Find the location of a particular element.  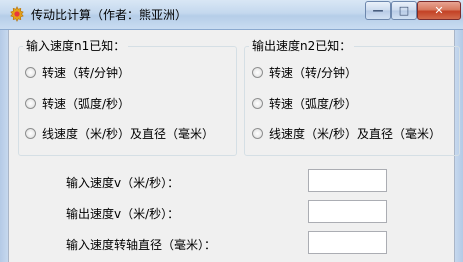

output-velocity-label: 输出速度v（米/秒）： is located at coordinates (123, 214).